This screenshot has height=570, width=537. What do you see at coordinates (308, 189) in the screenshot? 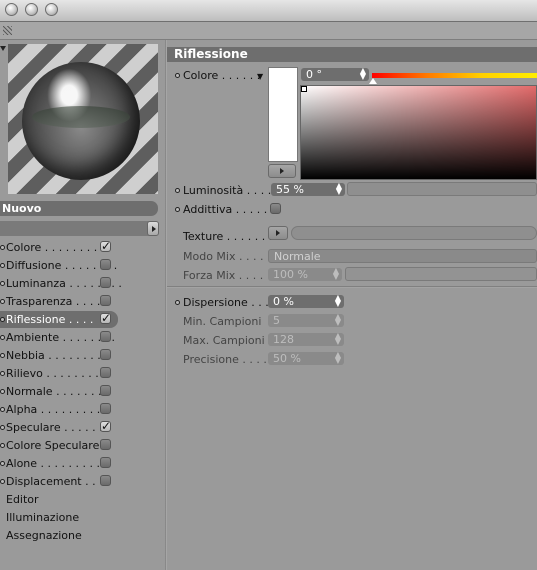
I see `luminosita-input: 55 % ▲ ▼` at bounding box center [308, 189].